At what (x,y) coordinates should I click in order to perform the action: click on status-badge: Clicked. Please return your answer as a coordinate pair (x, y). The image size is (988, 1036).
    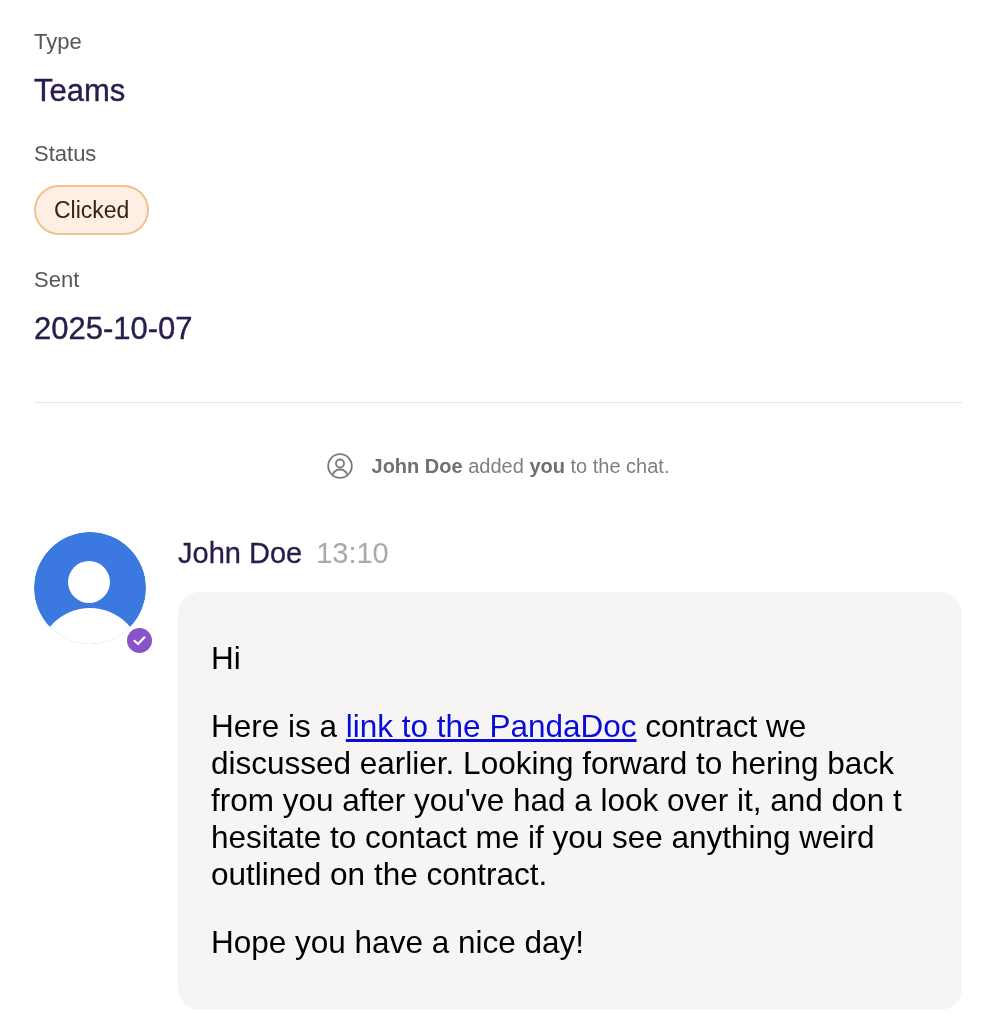
    Looking at the image, I should click on (92, 210).